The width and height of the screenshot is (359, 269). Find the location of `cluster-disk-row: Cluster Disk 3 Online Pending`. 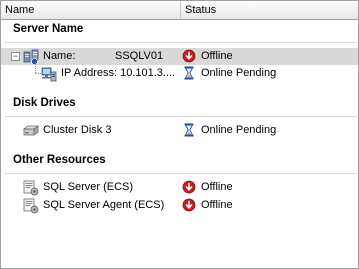

cluster-disk-row: Cluster Disk 3 Online Pending is located at coordinates (179, 130).